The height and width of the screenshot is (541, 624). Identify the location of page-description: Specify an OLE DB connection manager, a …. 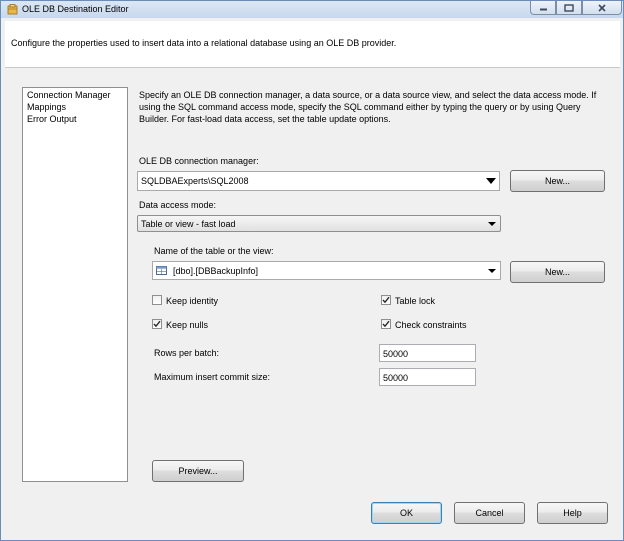
(368, 107).